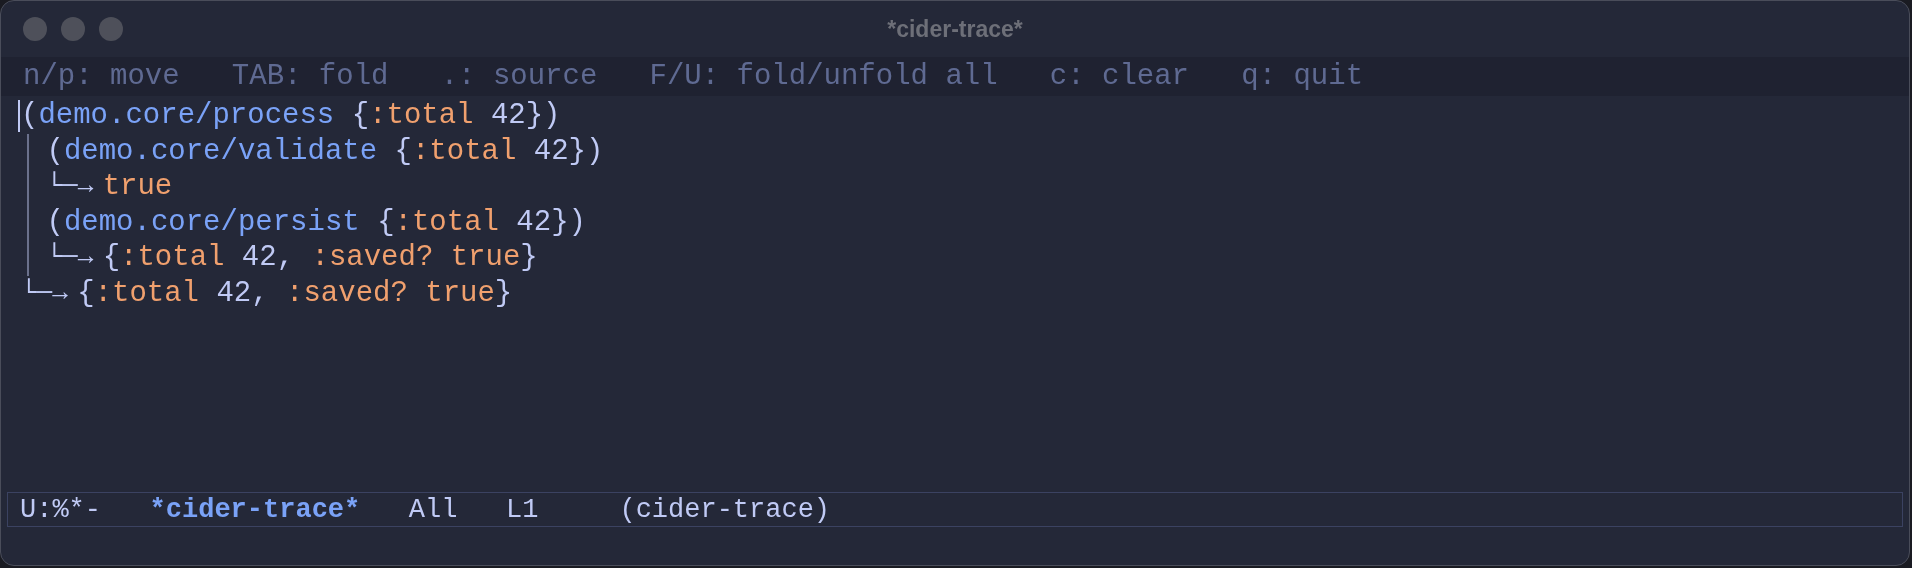 Image resolution: width=1912 pixels, height=568 pixels. What do you see at coordinates (291, 116) in the screenshot?
I see `call-expression: (demo.core/process {:total 42})` at bounding box center [291, 116].